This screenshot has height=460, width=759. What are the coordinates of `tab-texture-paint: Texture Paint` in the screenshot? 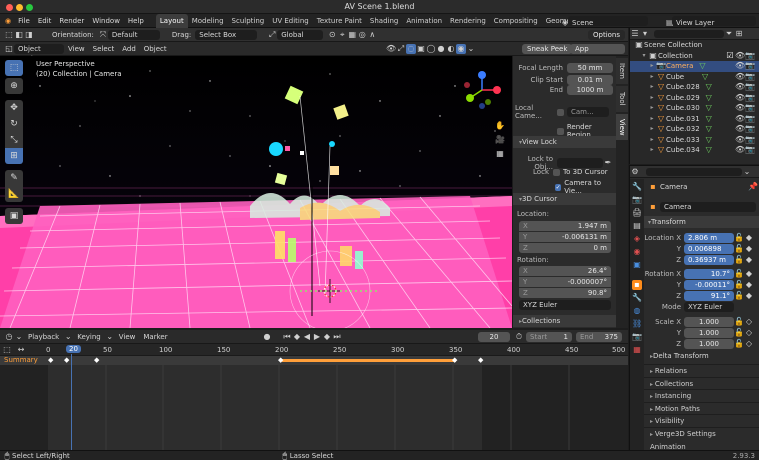 It's located at (339, 21).